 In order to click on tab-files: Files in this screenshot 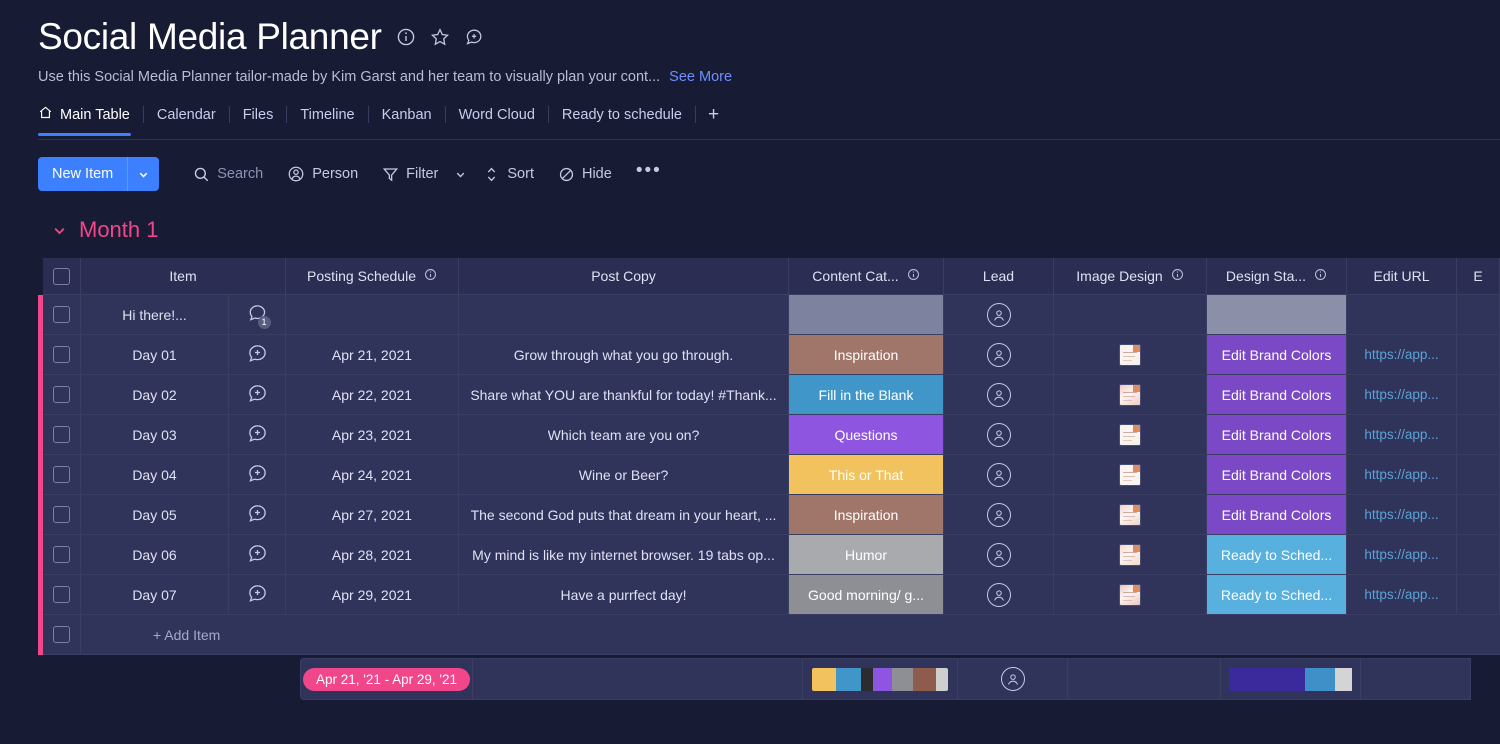, I will do `click(258, 120)`.